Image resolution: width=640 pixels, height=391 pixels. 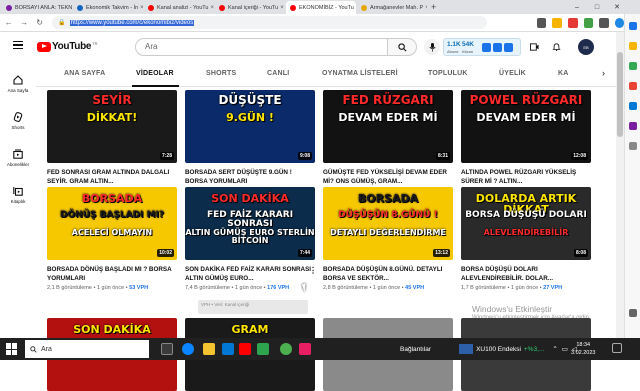 What do you see at coordinates (617, 348) in the screenshot?
I see `notifications-icon` at bounding box center [617, 348].